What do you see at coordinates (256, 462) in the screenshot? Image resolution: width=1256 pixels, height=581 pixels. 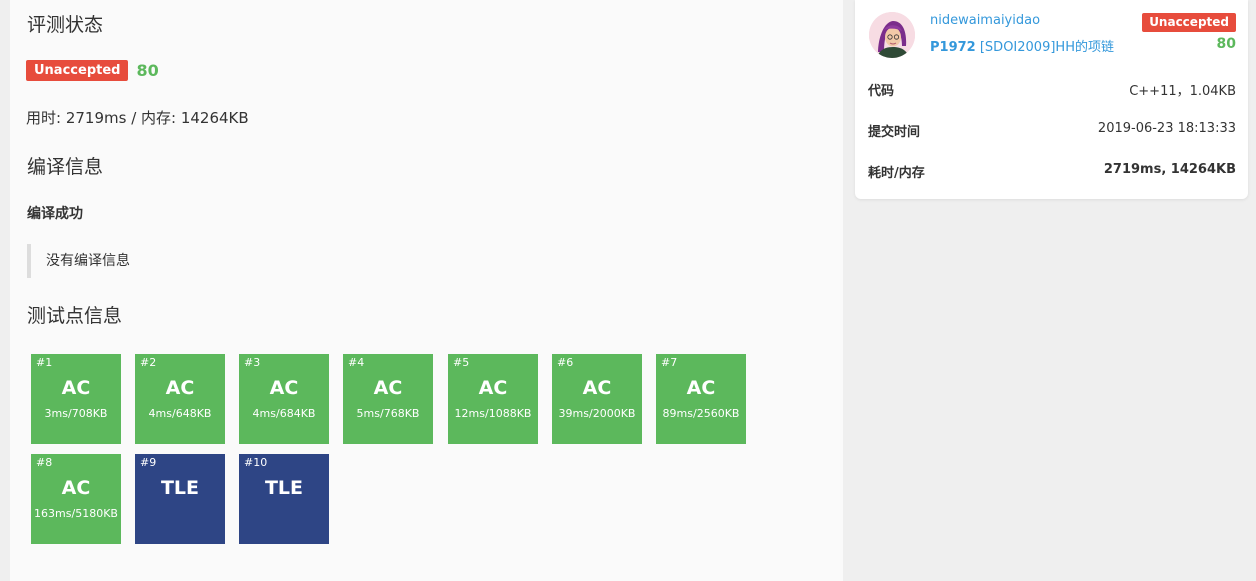 I see `testcase-id: #10` at bounding box center [256, 462].